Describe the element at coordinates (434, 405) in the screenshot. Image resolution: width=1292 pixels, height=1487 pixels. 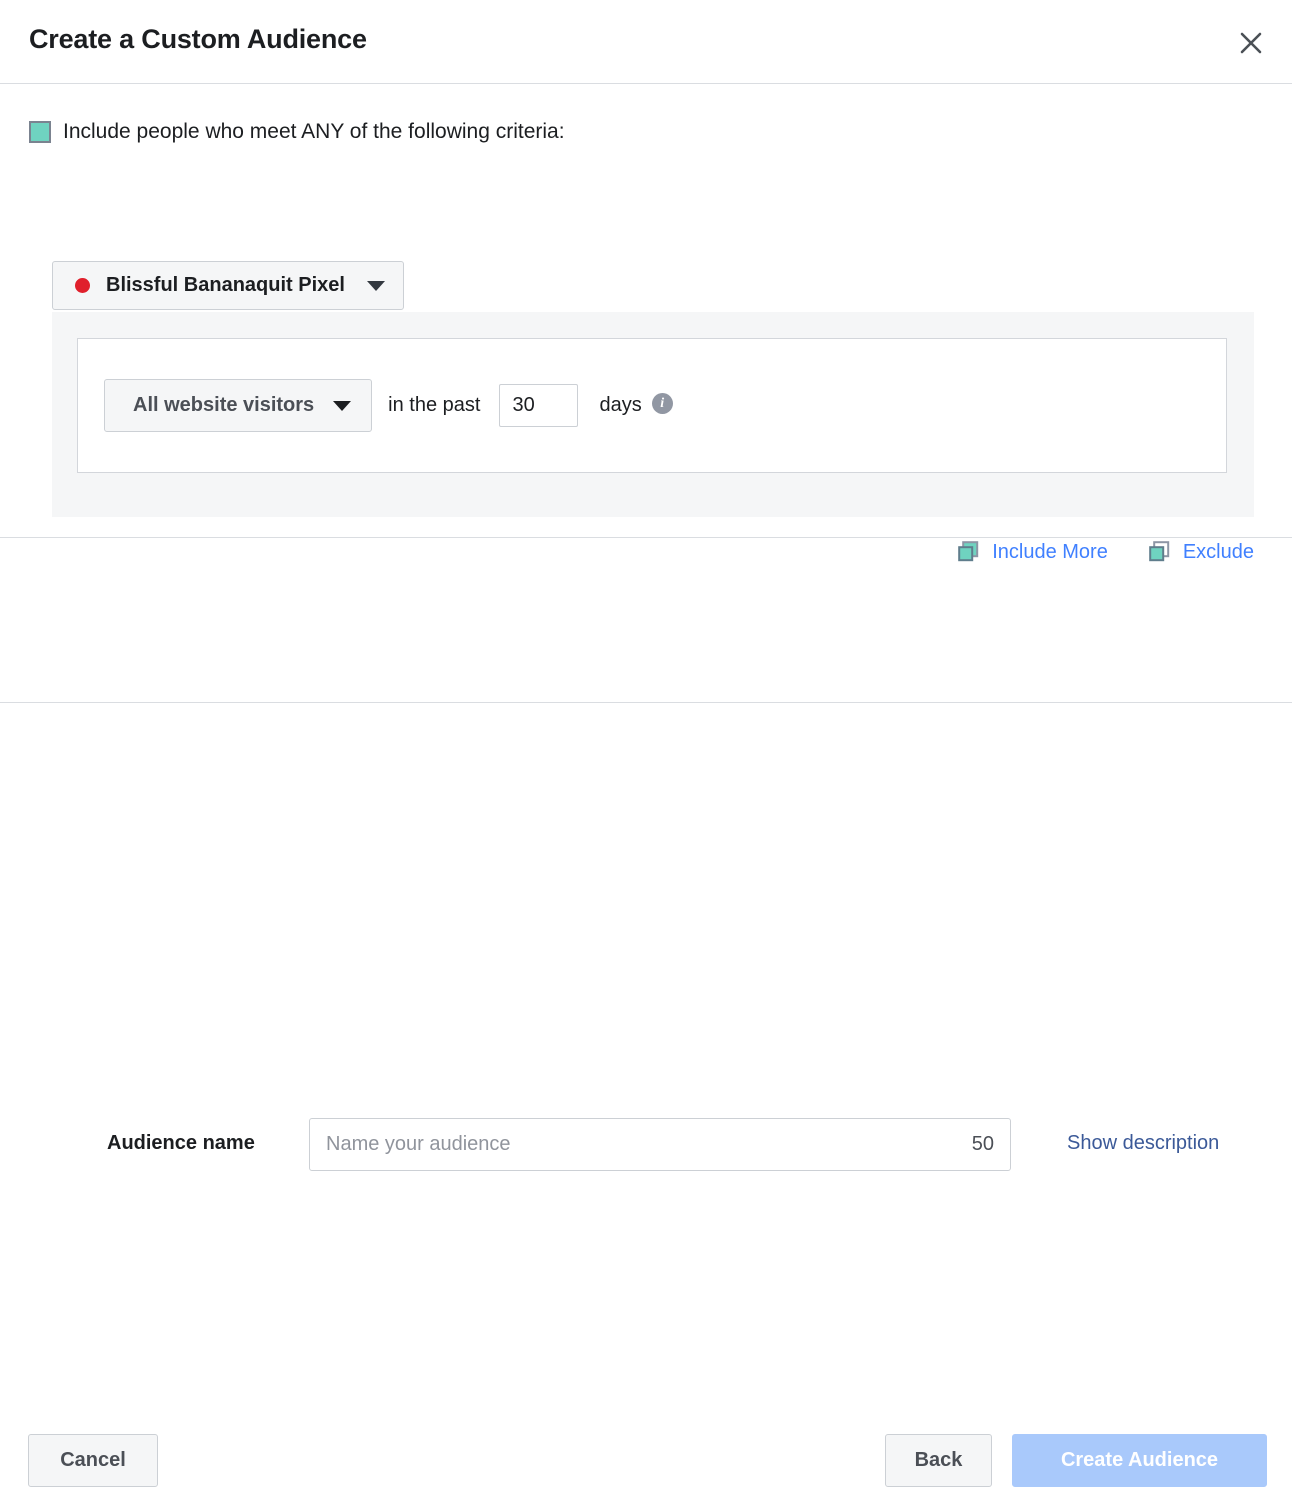
I see `in-the-past-label: in the past` at that location.